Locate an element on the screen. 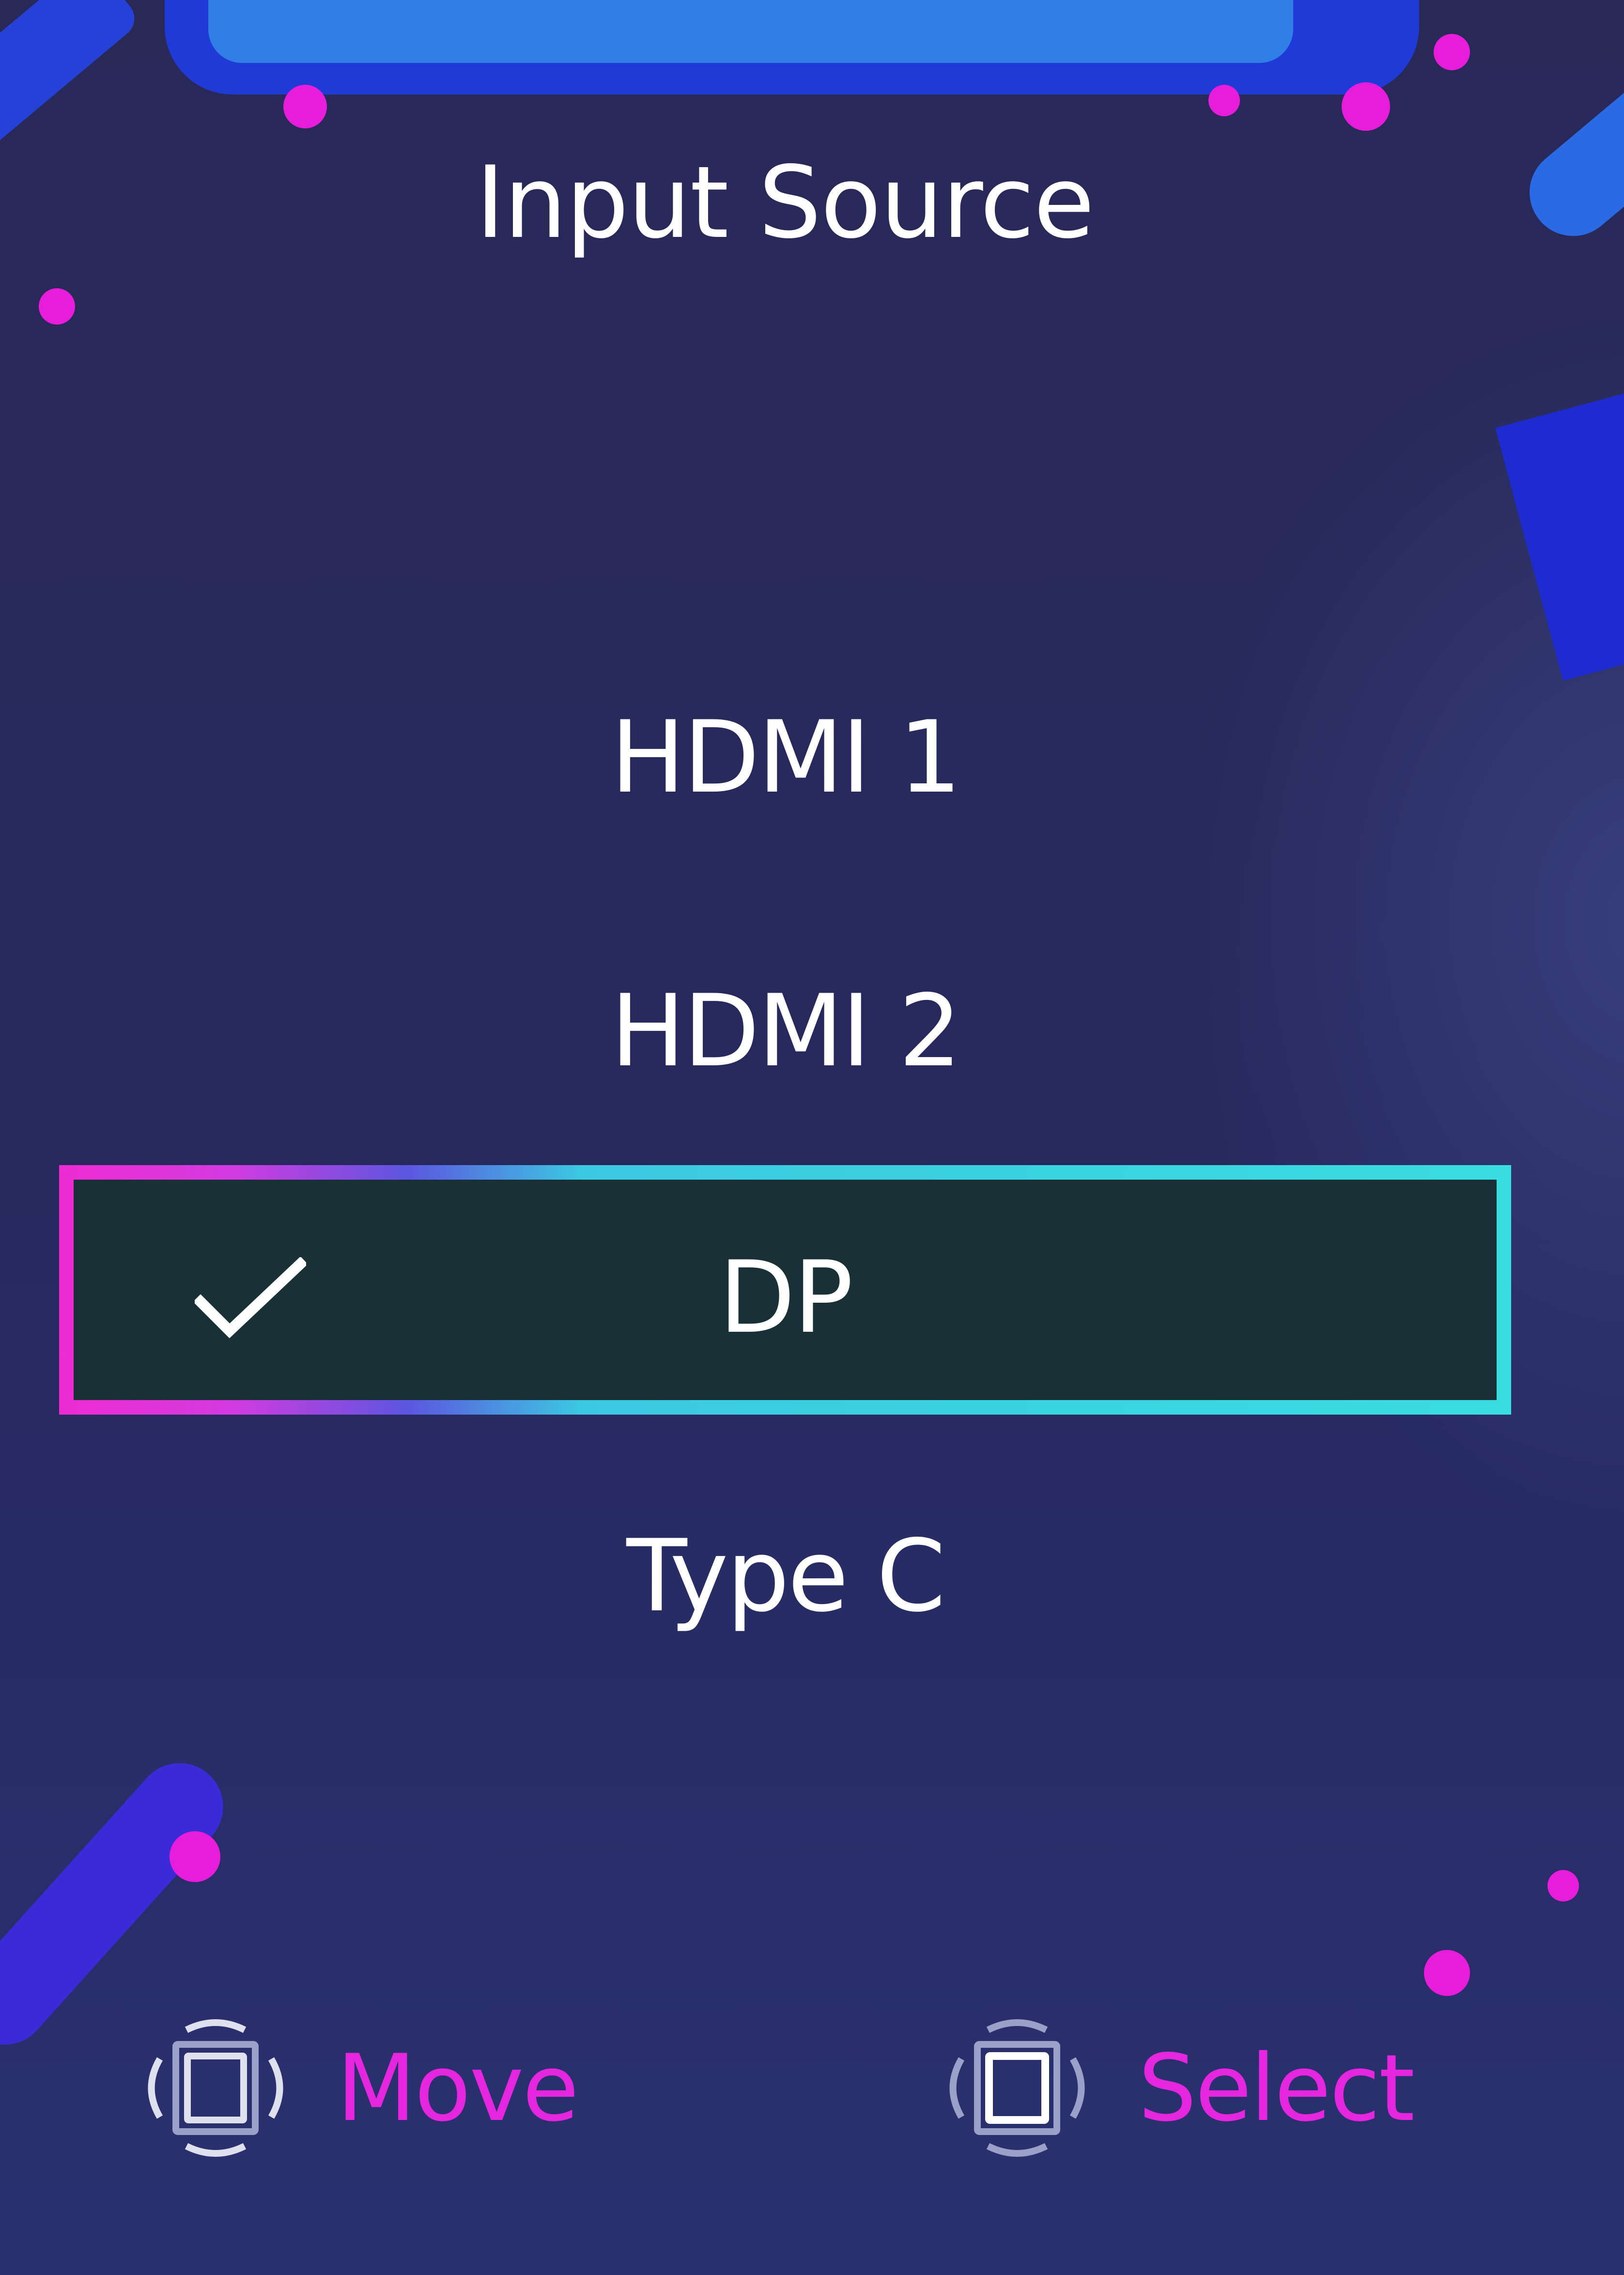 The image size is (1624, 2275). input-option-hdmi-2: HDMI 2 is located at coordinates (785, 1031).